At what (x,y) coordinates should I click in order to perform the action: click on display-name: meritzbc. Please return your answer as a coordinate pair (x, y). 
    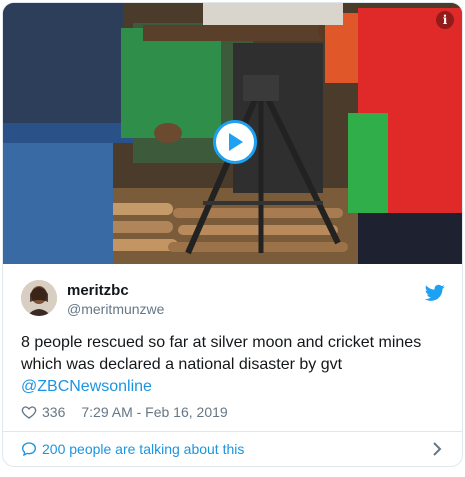
    Looking at the image, I should click on (98, 290).